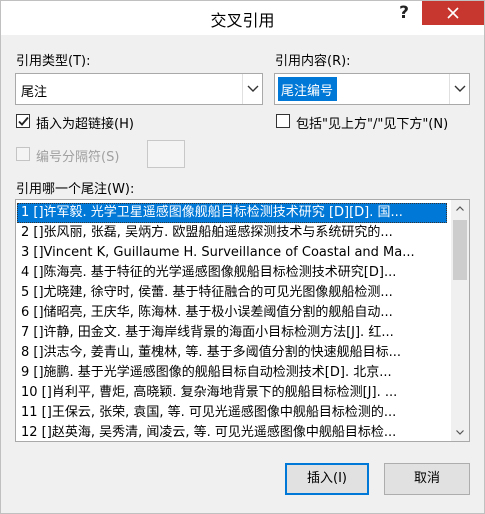 The image size is (485, 514). What do you see at coordinates (283, 121) in the screenshot?
I see `include-above-below-checkbox` at bounding box center [283, 121].